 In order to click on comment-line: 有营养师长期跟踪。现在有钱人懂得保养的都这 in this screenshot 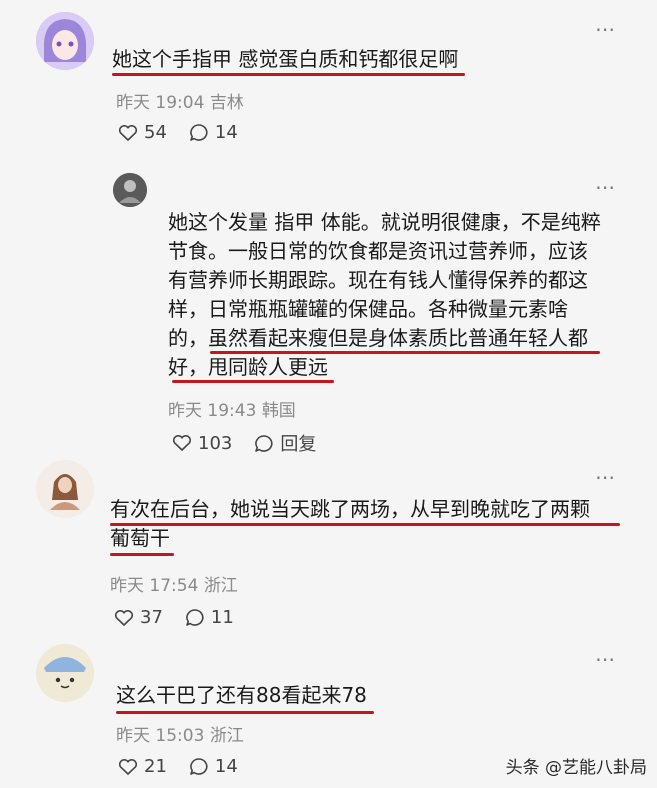, I will do `click(378, 280)`.